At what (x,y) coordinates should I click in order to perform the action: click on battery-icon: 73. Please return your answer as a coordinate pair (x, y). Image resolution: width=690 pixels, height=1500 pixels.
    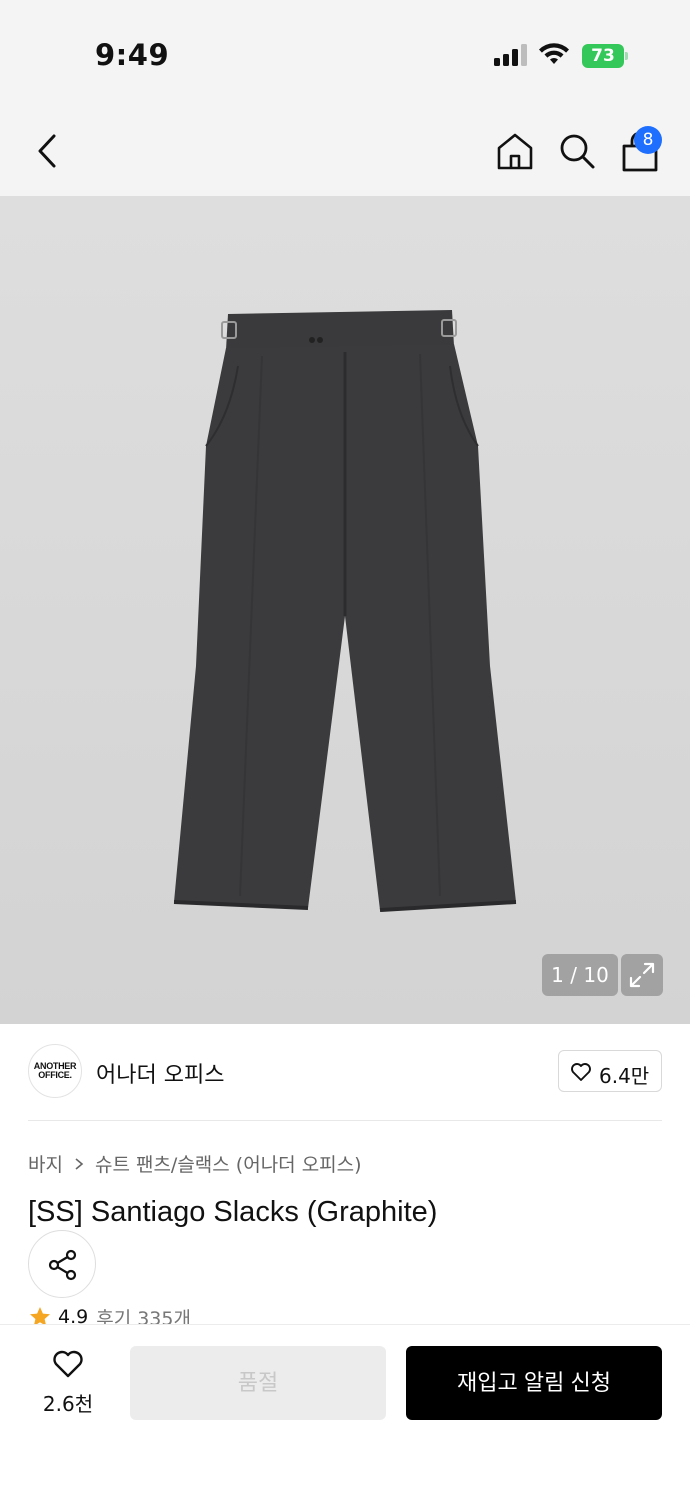
    Looking at the image, I should click on (605, 56).